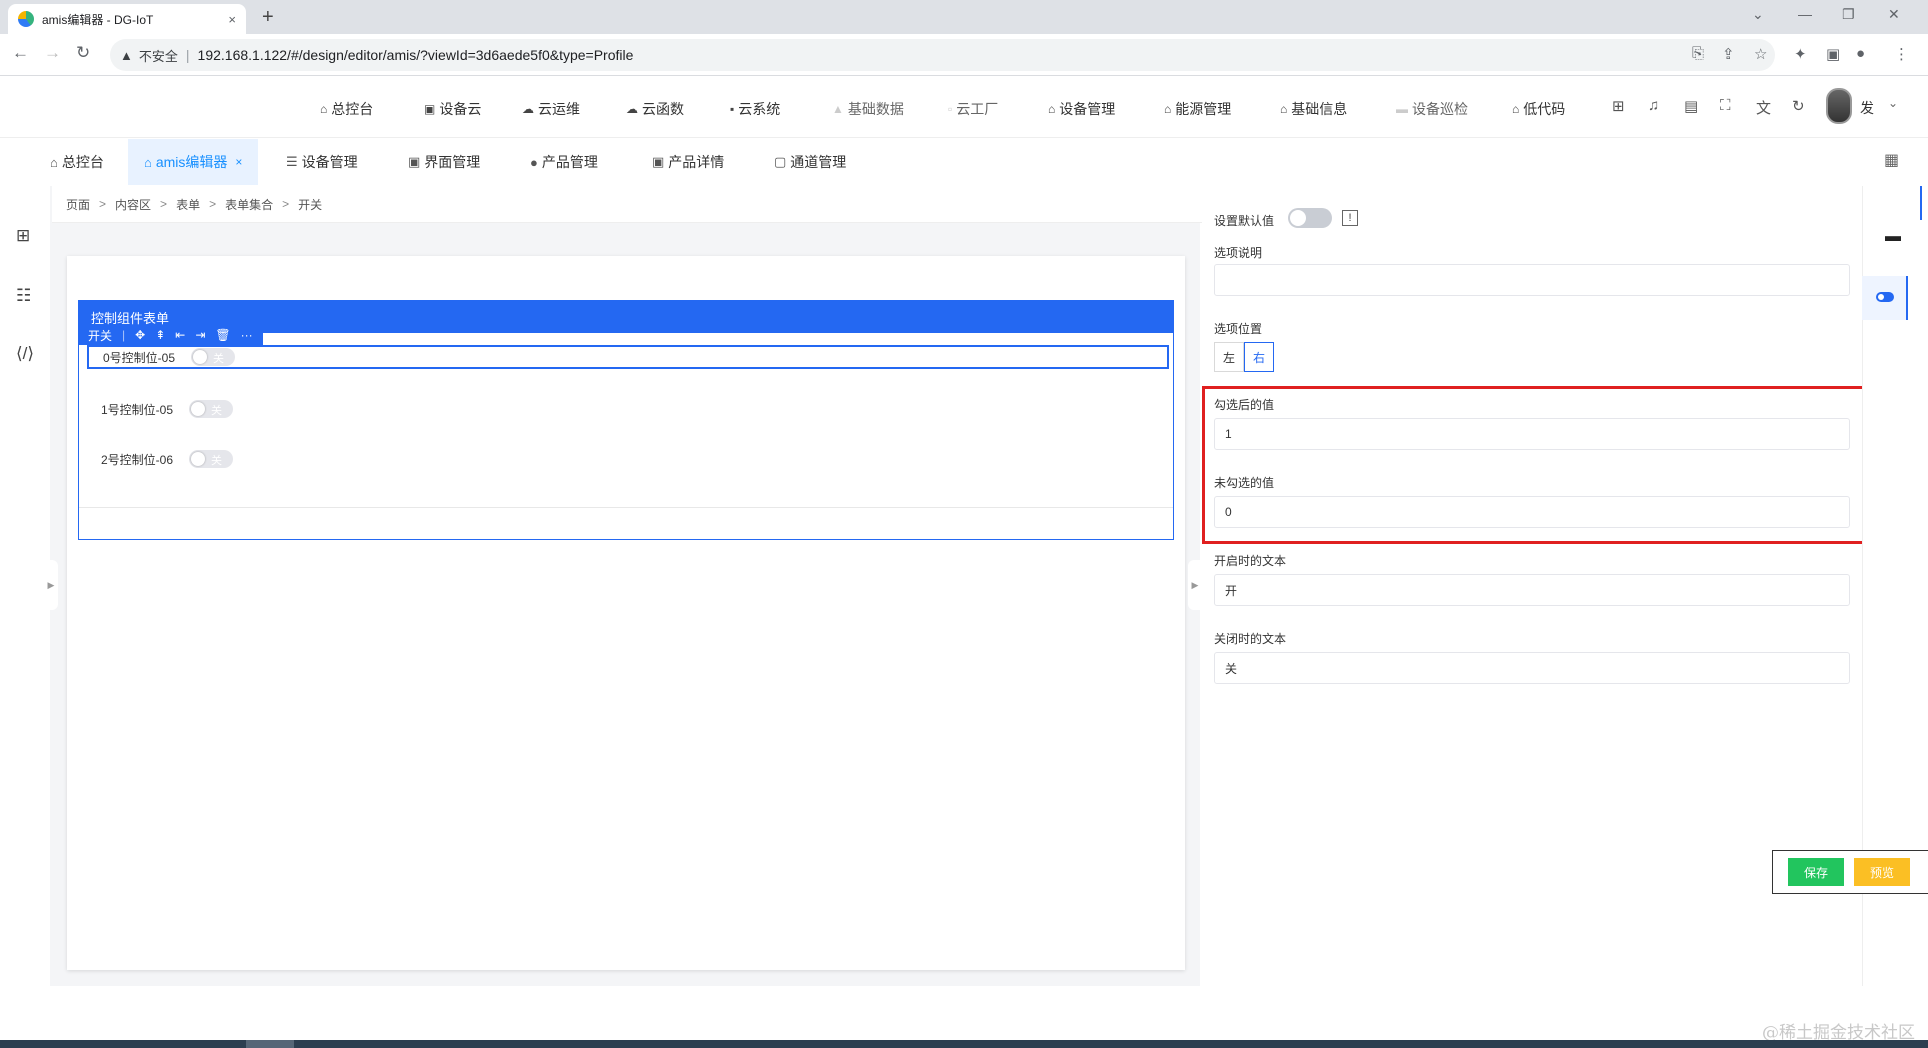  I want to click on nav-item-1: ▣ 设备云, so click(452, 109).